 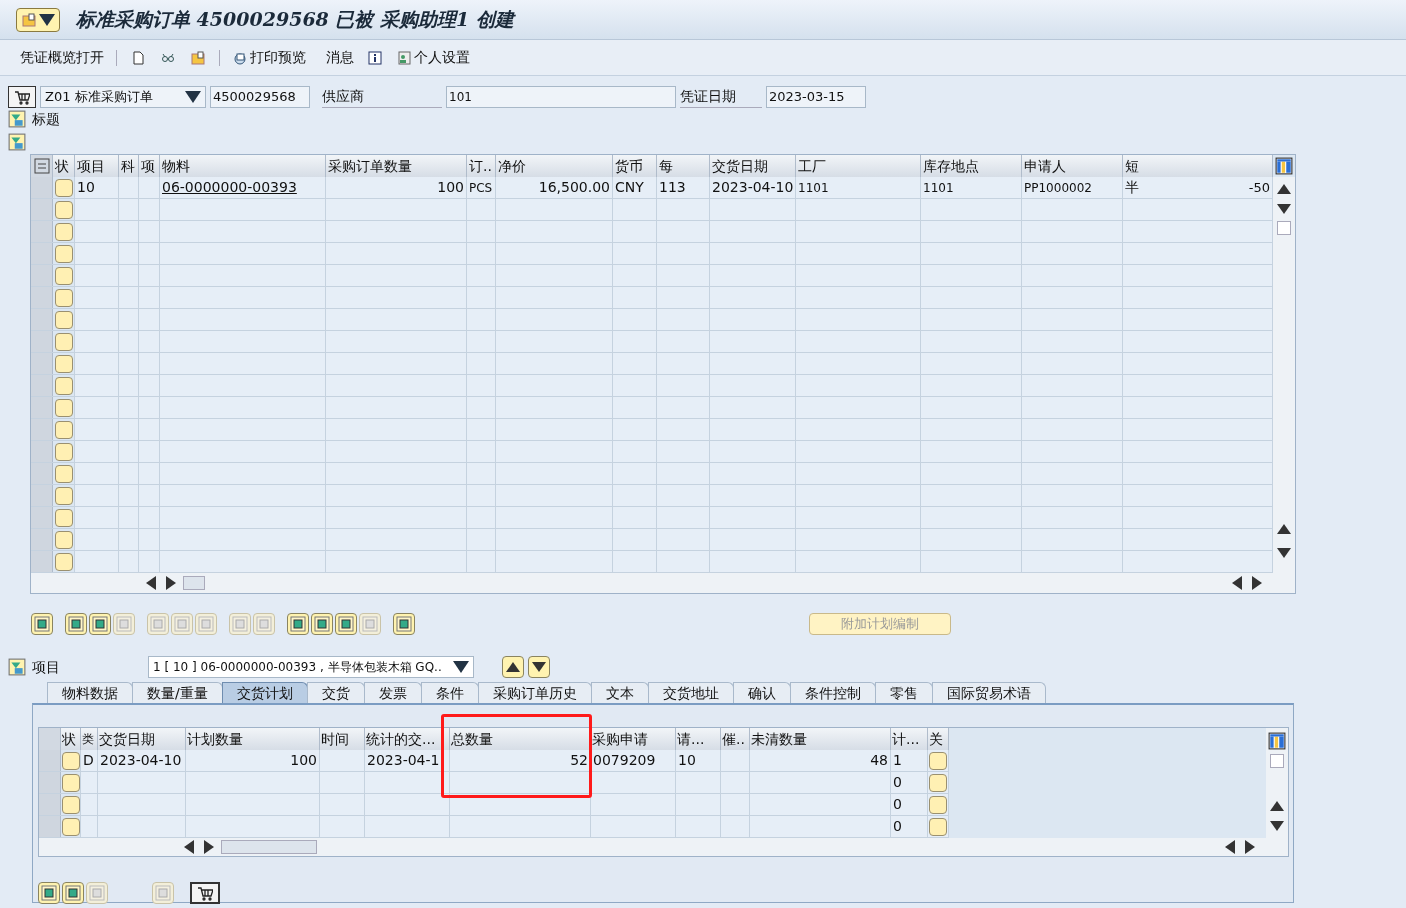 I want to click on expand-items-button, so click(x=18, y=142).